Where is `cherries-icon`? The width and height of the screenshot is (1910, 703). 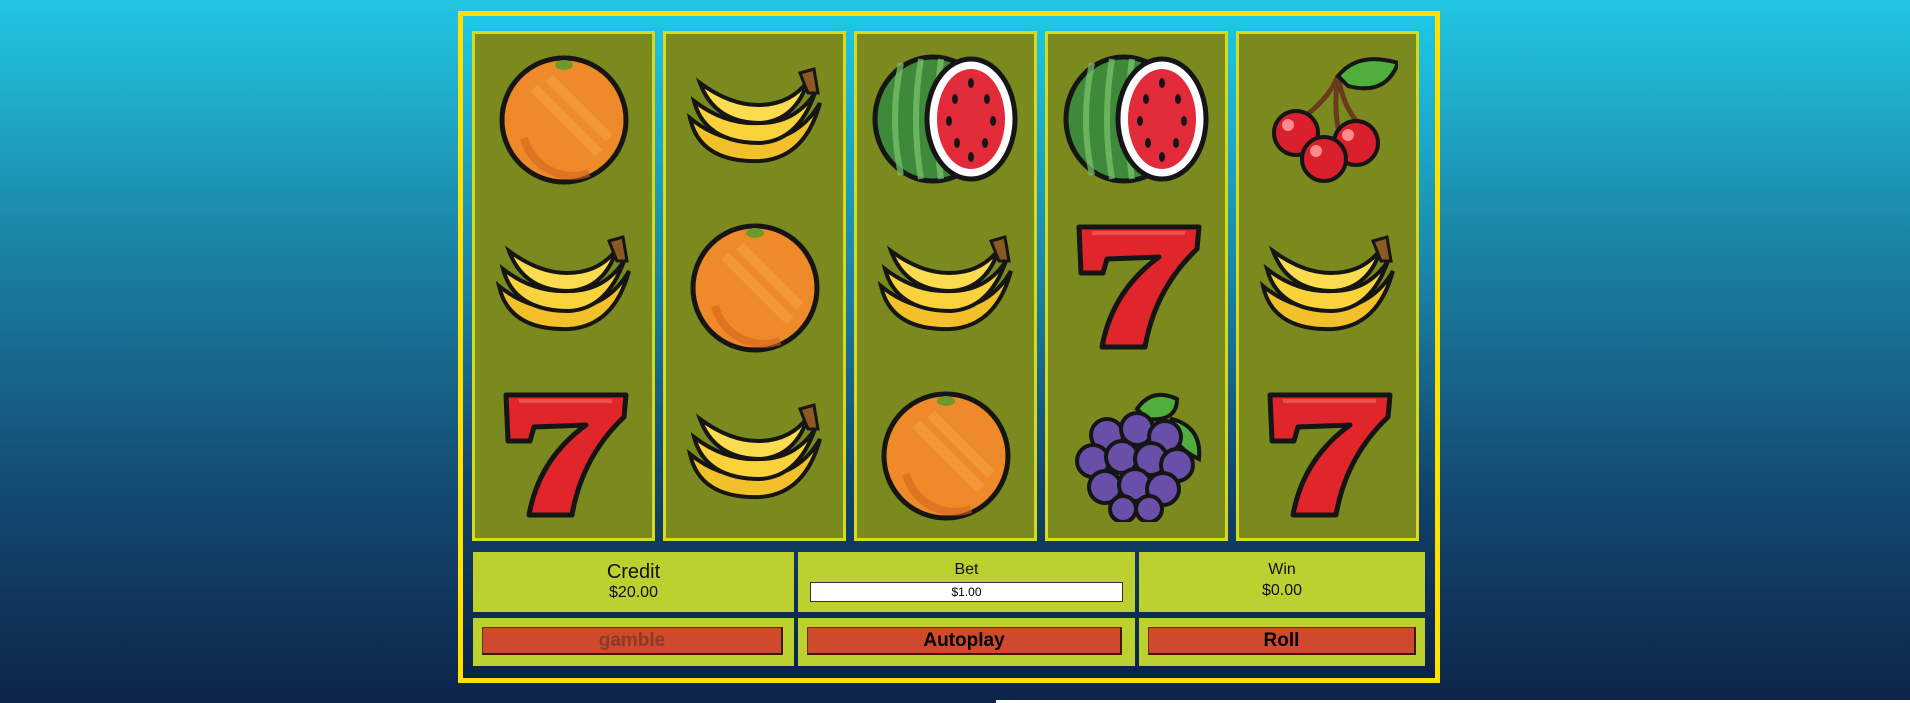 cherries-icon is located at coordinates (1334, 119).